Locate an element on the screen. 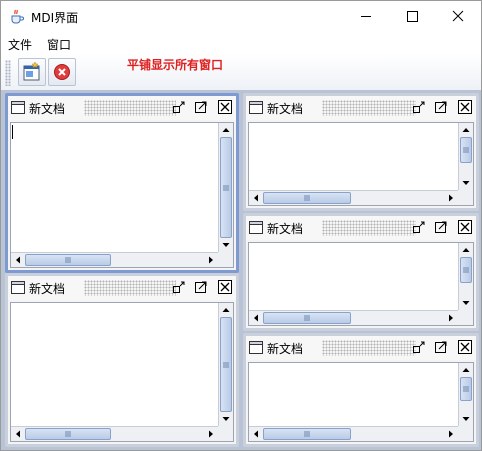 Image resolution: width=482 pixels, height=451 pixels. toolbar-grip is located at coordinates (8, 73).